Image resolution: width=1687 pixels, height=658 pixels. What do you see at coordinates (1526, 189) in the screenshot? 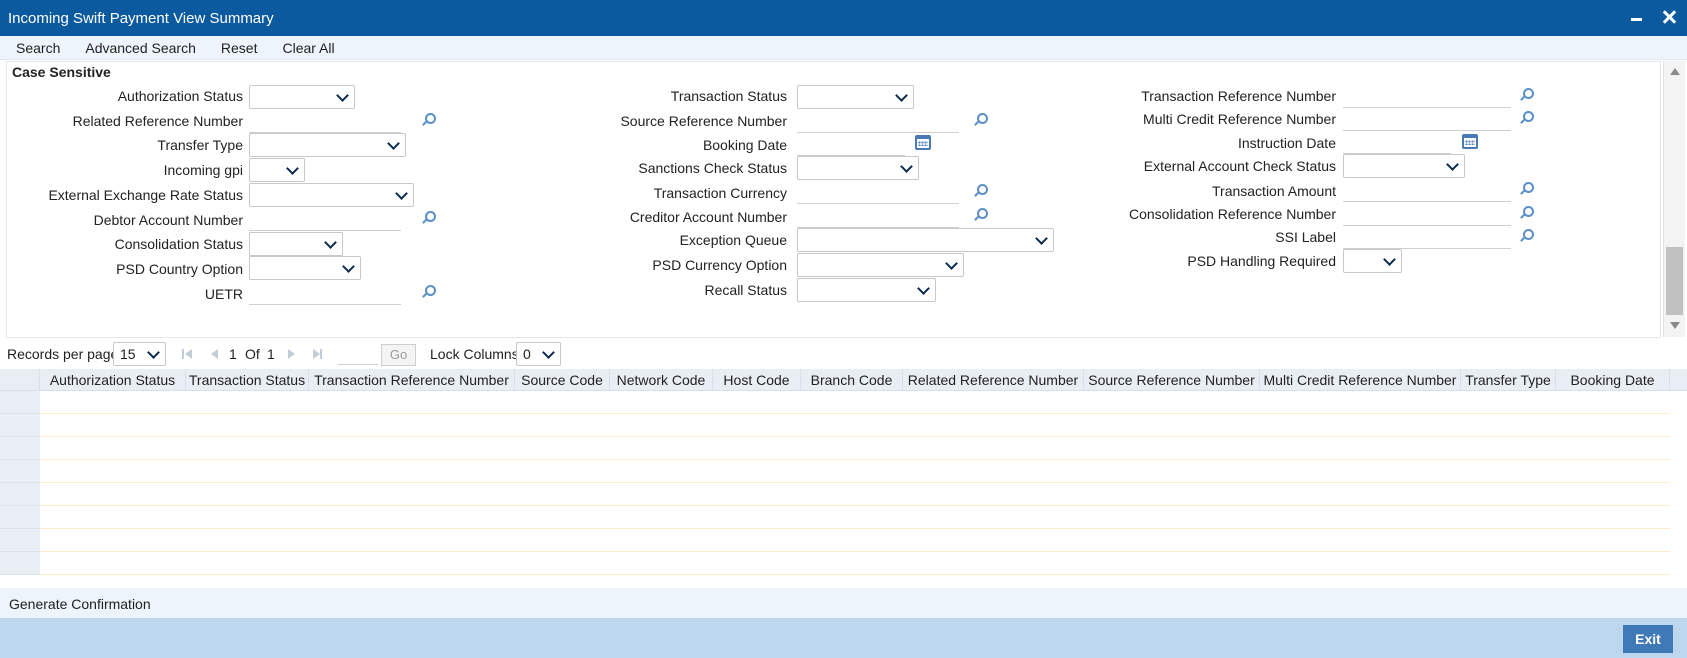
I see `transaction-amount-lookup-icon` at bounding box center [1526, 189].